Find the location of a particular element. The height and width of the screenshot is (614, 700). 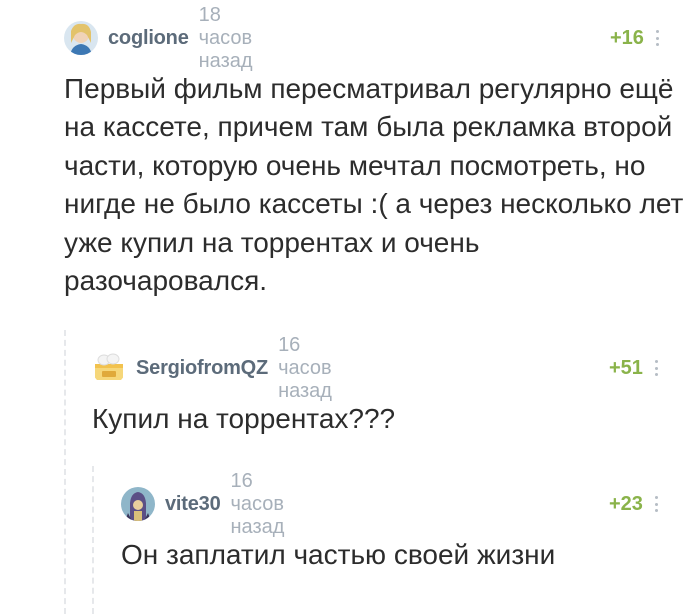

comment-text: Купил на торрентах??? is located at coordinates (244, 418).